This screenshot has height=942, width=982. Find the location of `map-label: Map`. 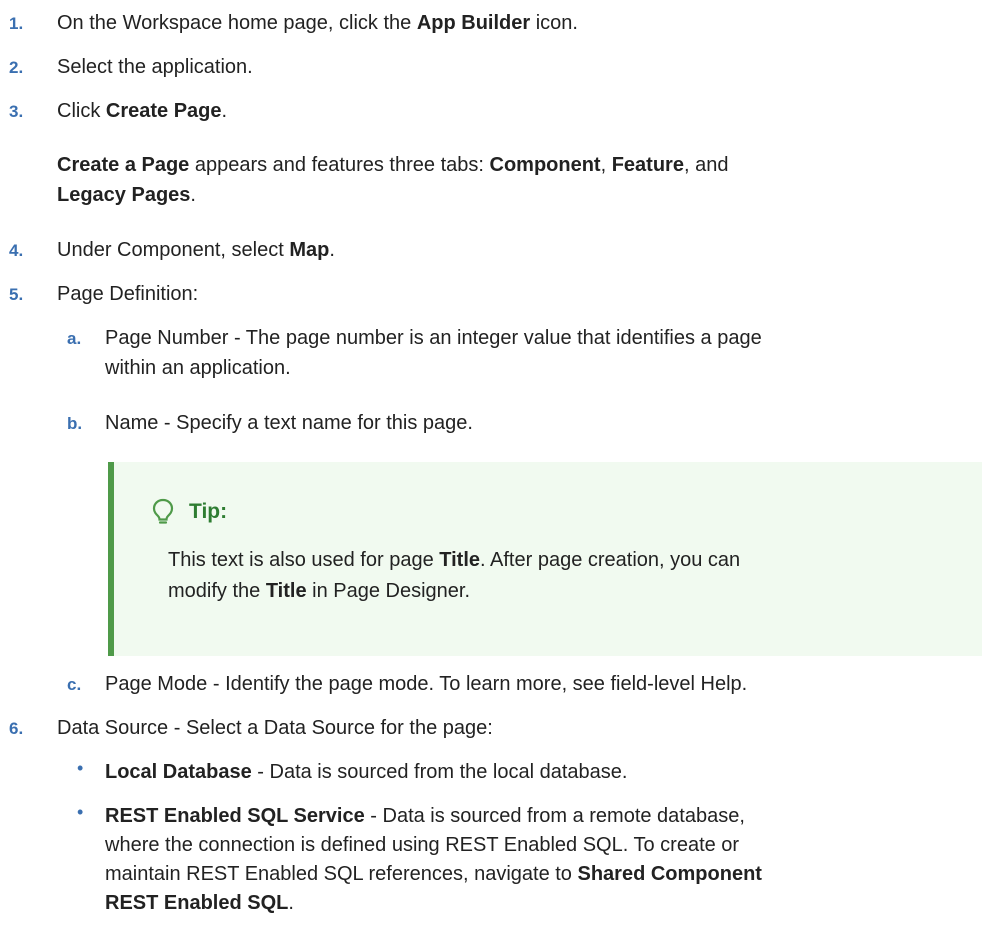

map-label: Map is located at coordinates (309, 250).